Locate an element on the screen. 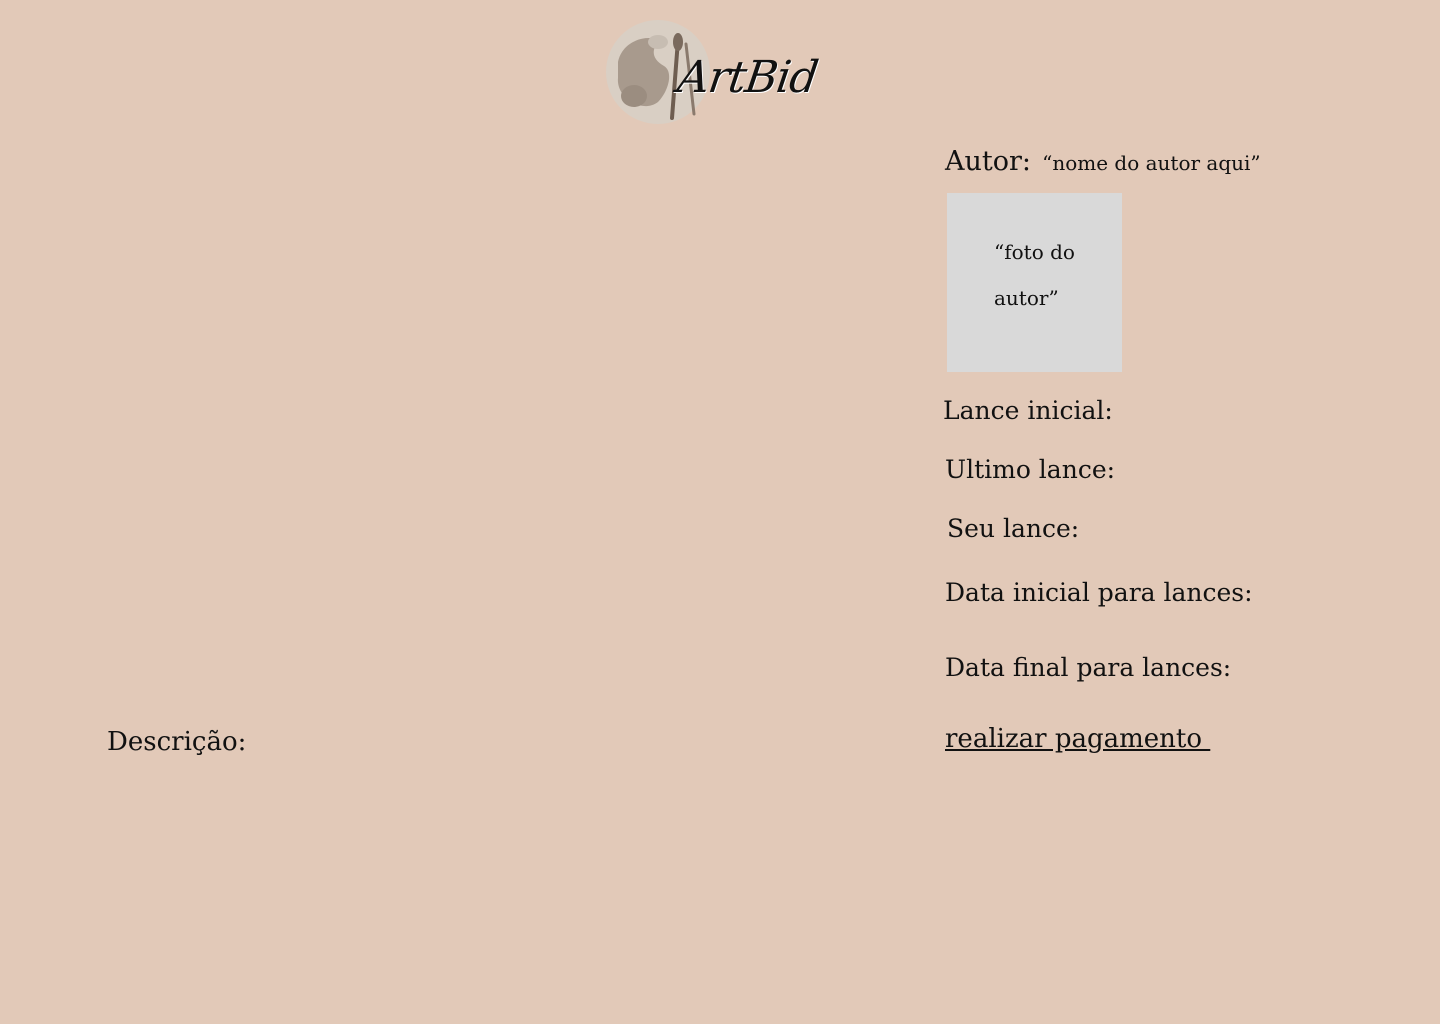 The height and width of the screenshot is (1024, 1440). author-photo: “foto do autor” is located at coordinates (1034, 282).